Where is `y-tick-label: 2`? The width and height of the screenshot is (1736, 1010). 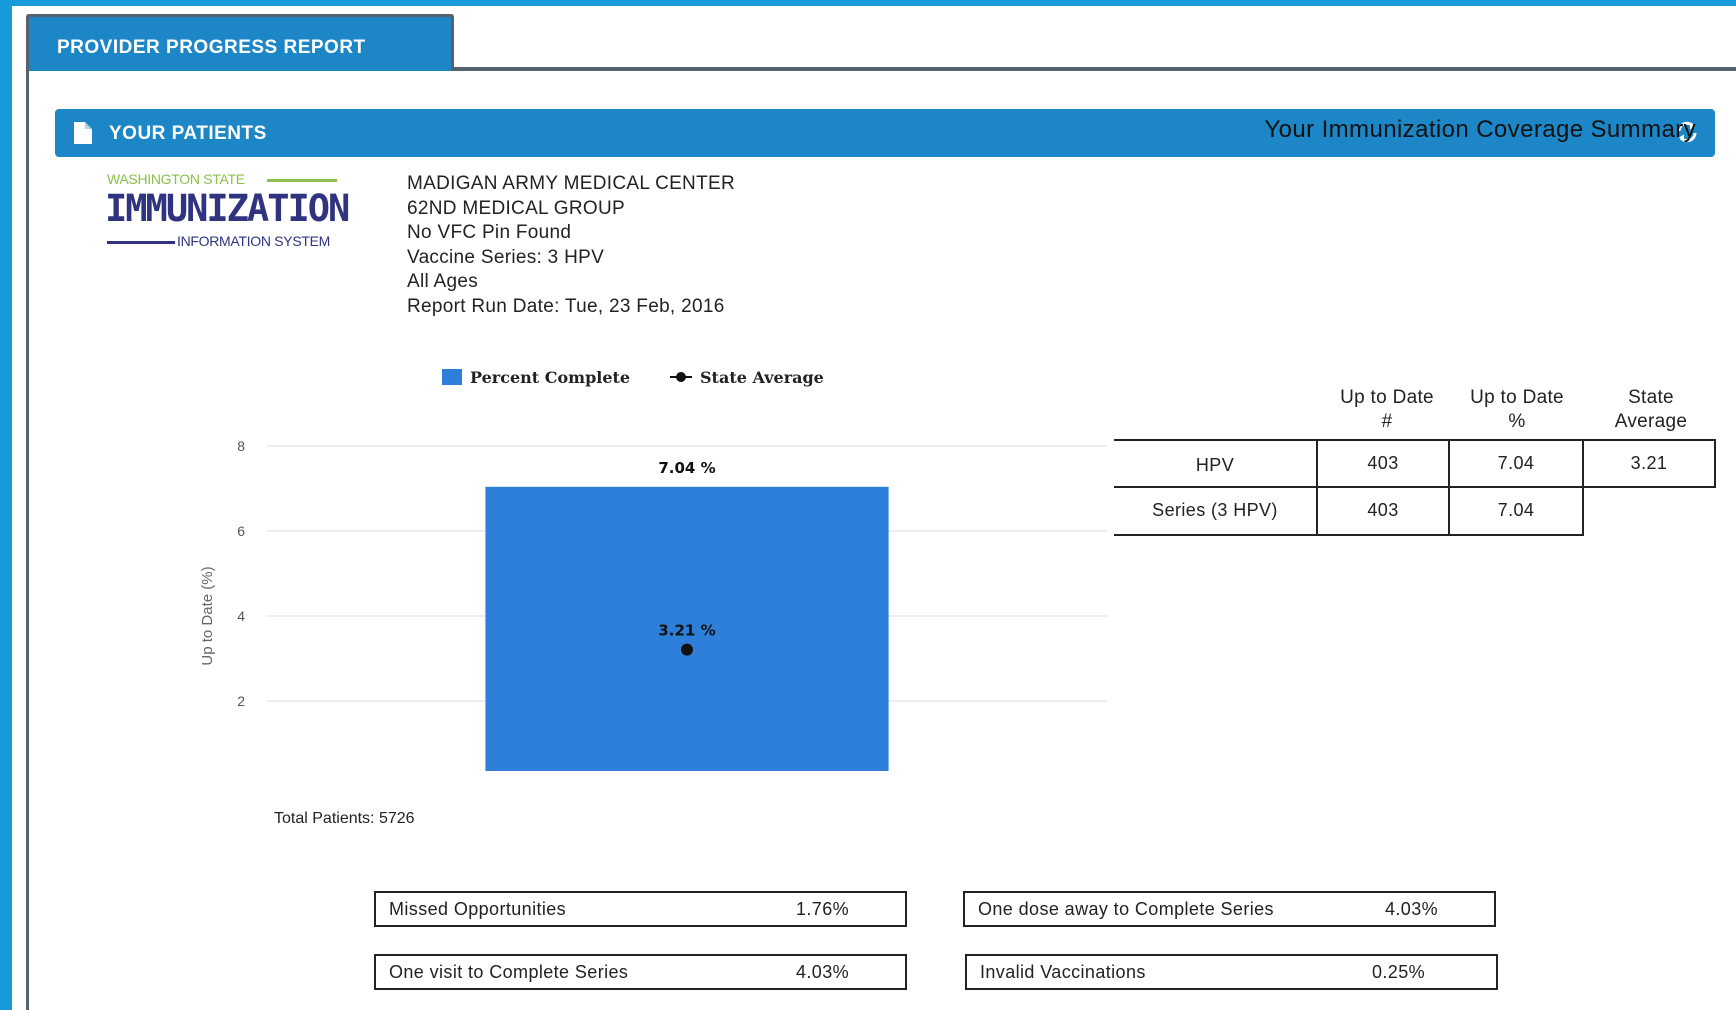 y-tick-label: 2 is located at coordinates (241, 701).